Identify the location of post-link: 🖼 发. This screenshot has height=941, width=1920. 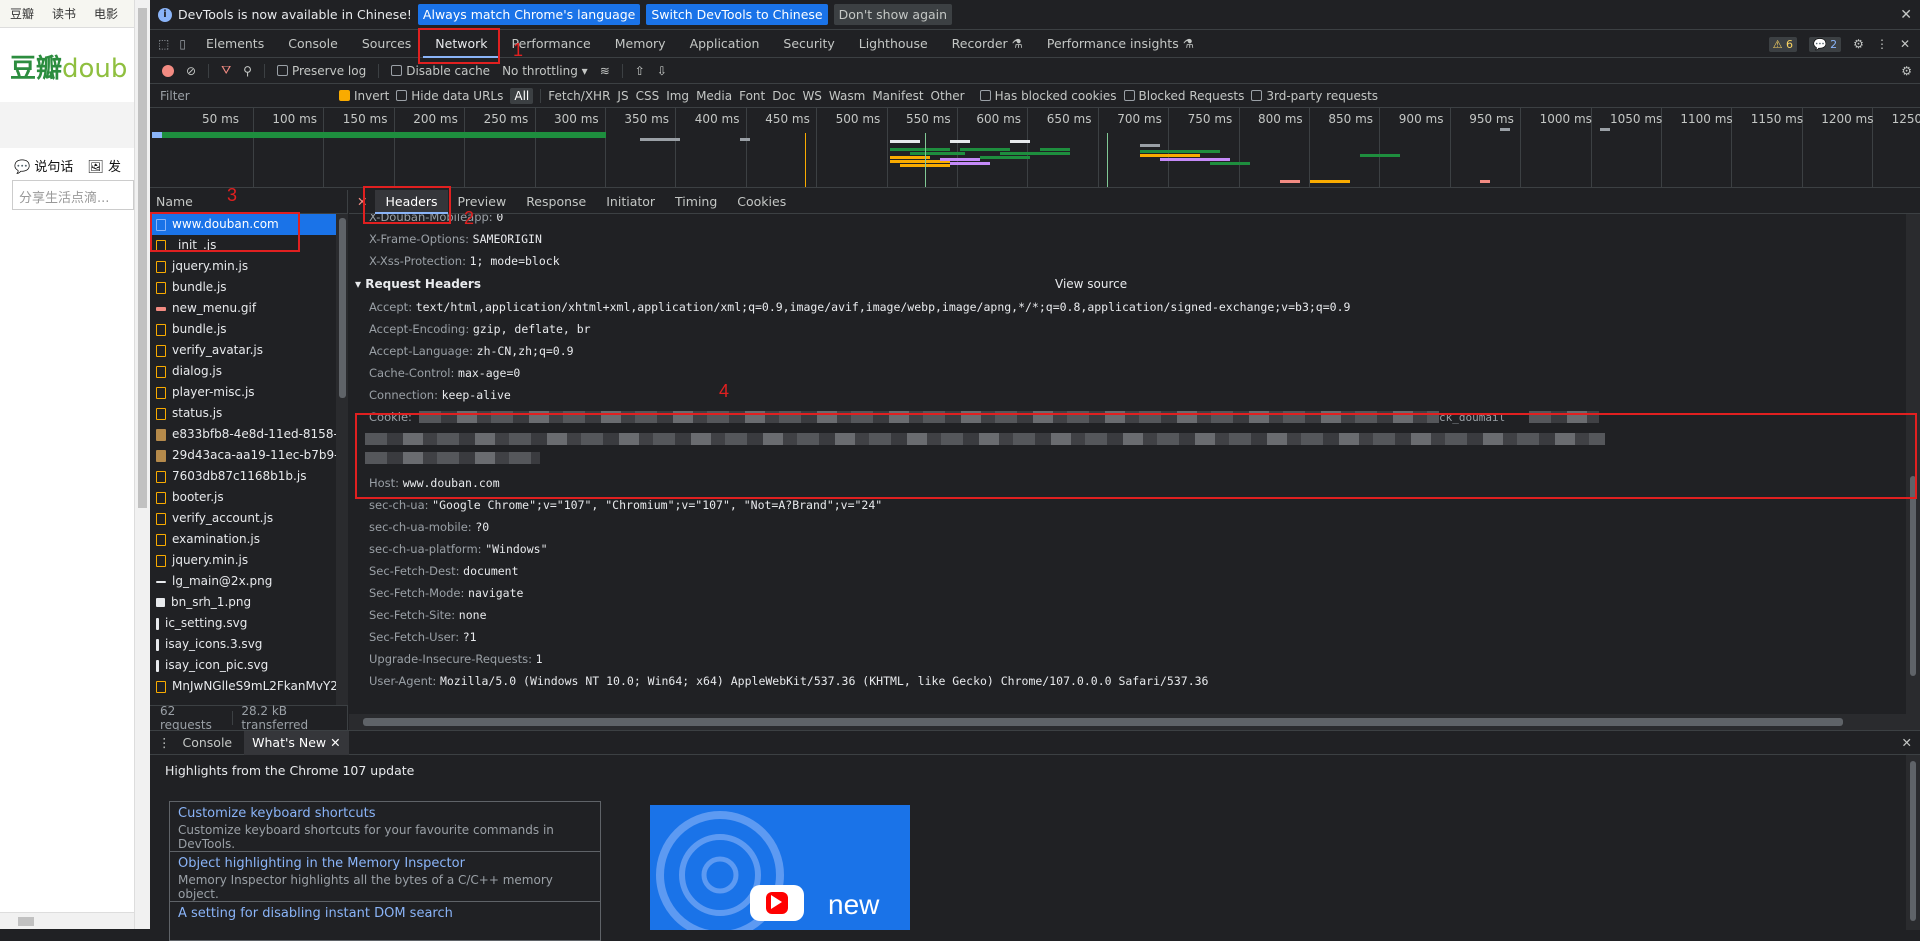
(104, 165).